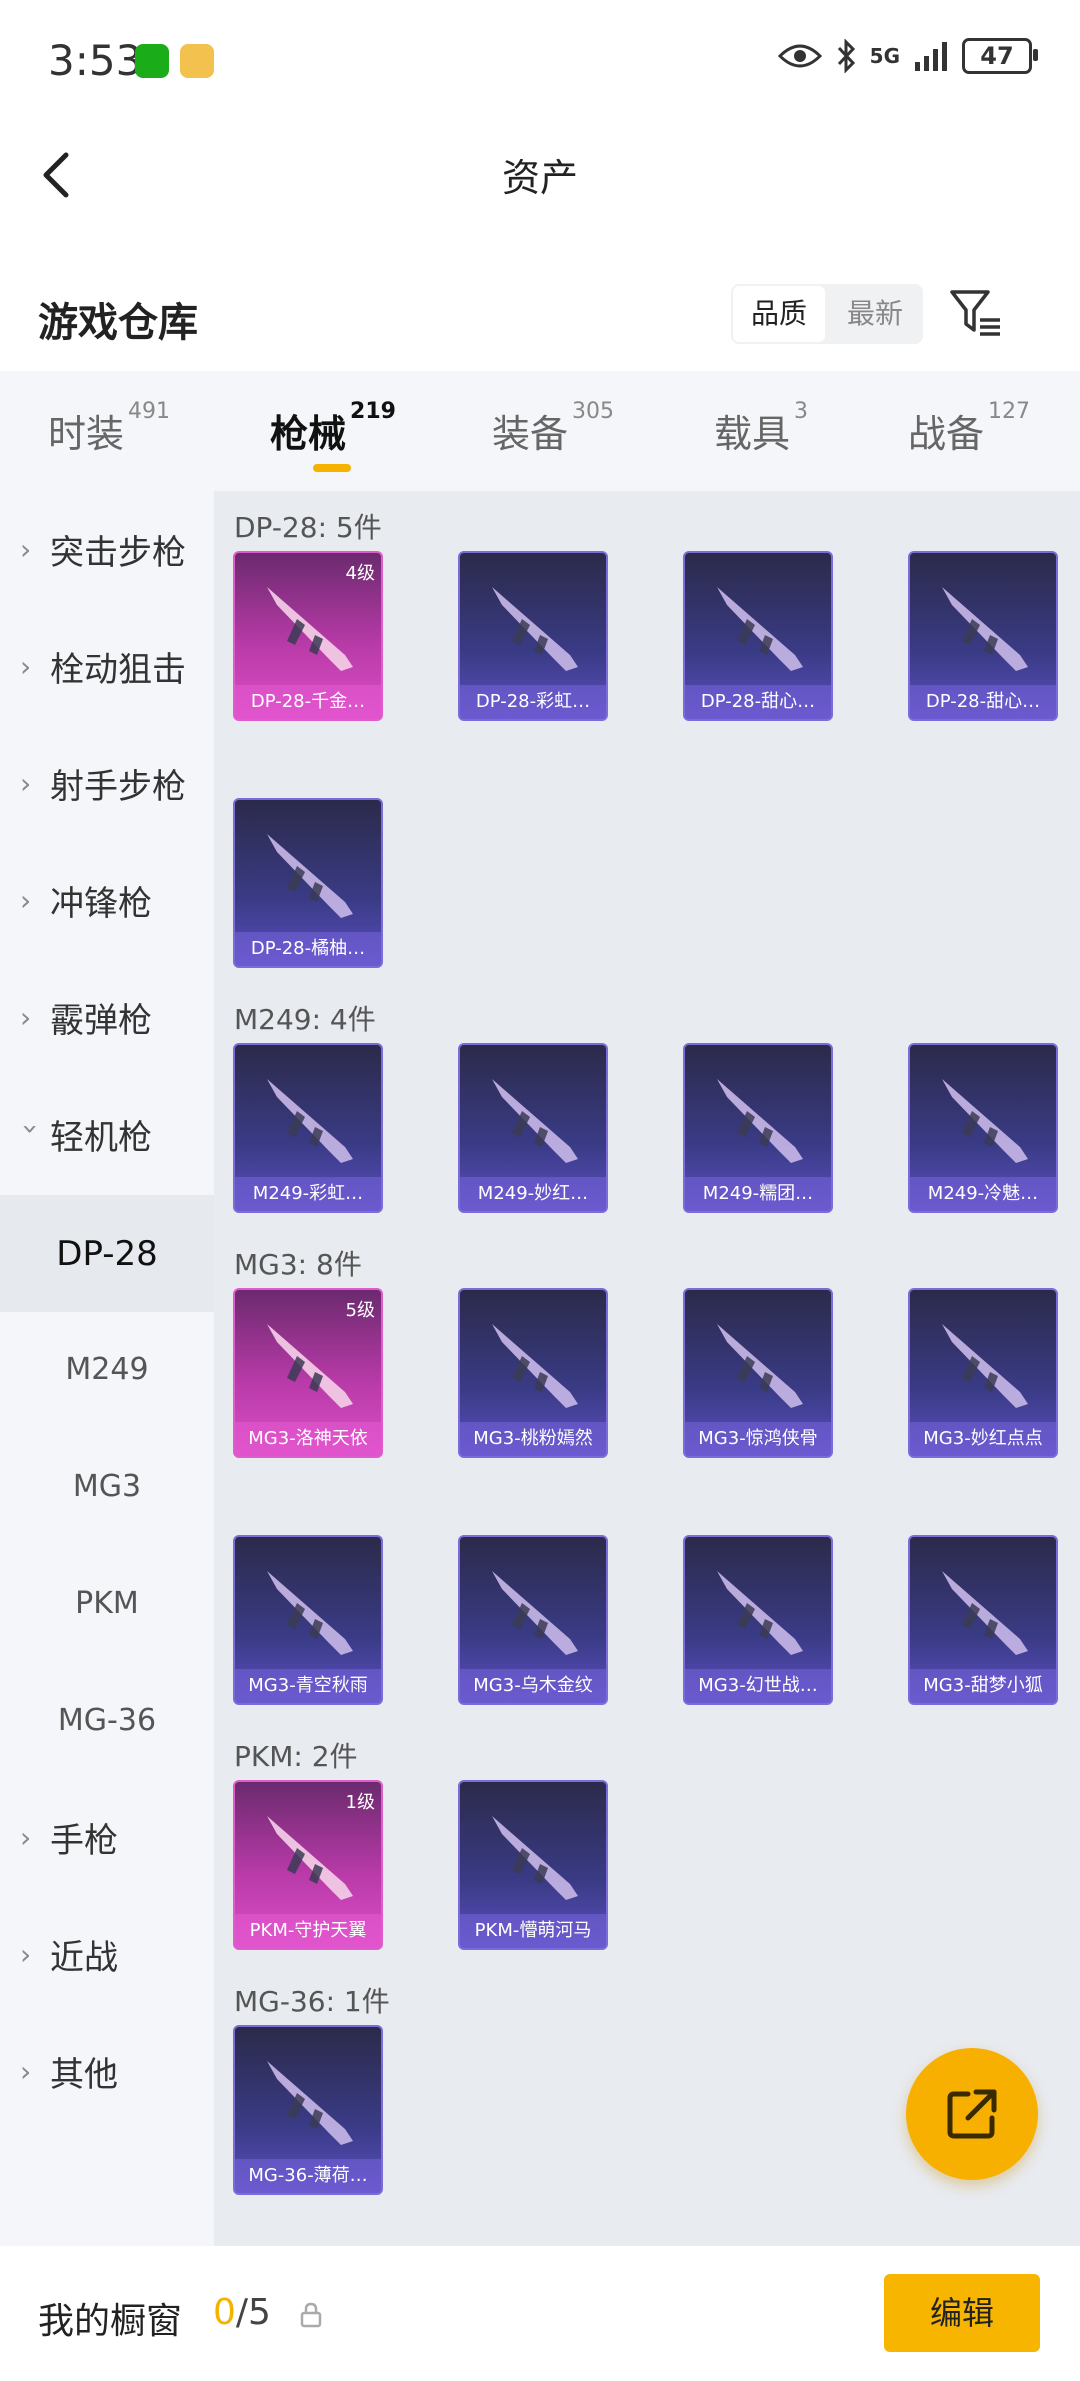 This screenshot has height=2381, width=1080. I want to click on skin-card: MG3-桃粉嫣然, so click(533, 1373).